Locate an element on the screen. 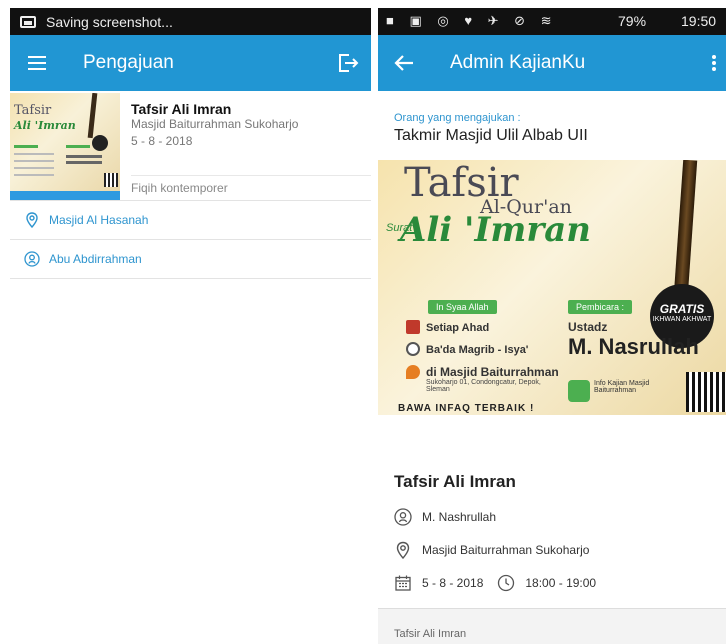 This screenshot has height=644, width=726. card-category: Fiqih kontemporer is located at coordinates (179, 188).